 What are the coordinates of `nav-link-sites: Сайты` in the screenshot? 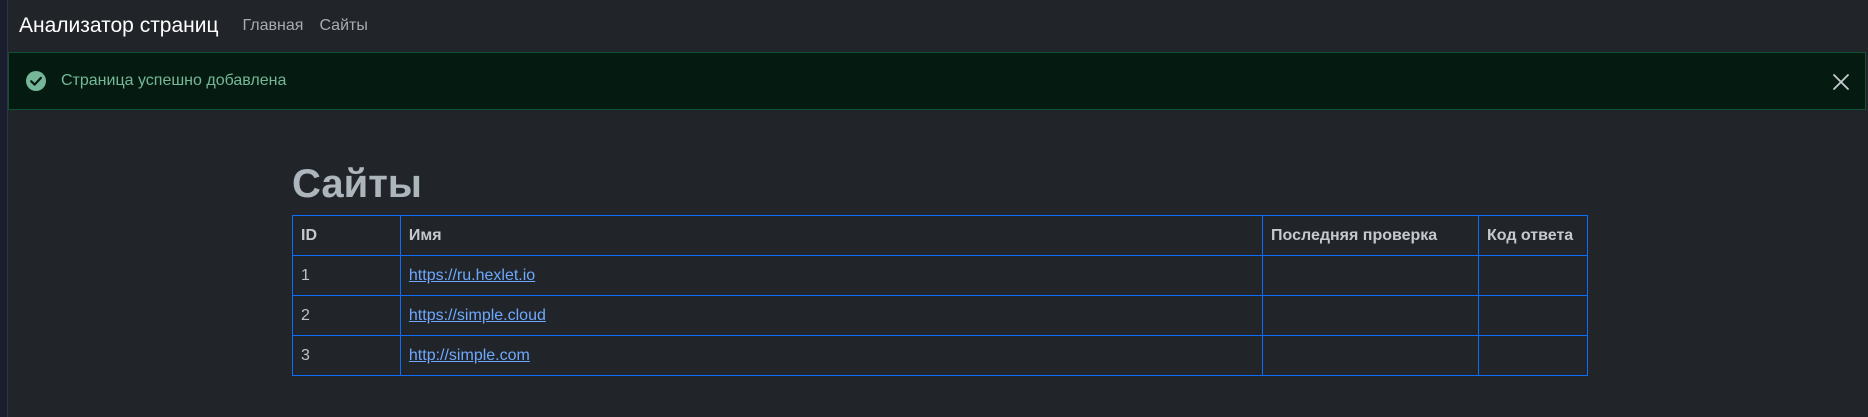 It's located at (343, 26).